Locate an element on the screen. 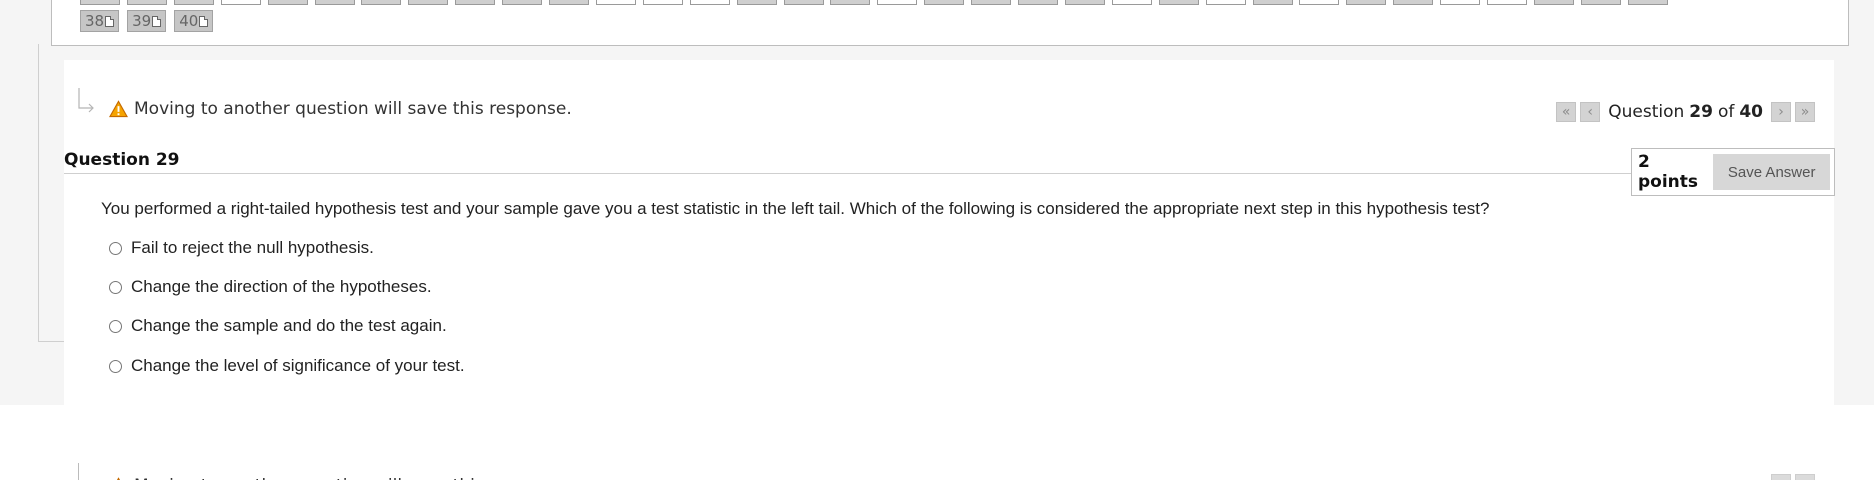 This screenshot has height=480, width=1874. question-nav-chip-row: 38 39 40 is located at coordinates (147, 21).